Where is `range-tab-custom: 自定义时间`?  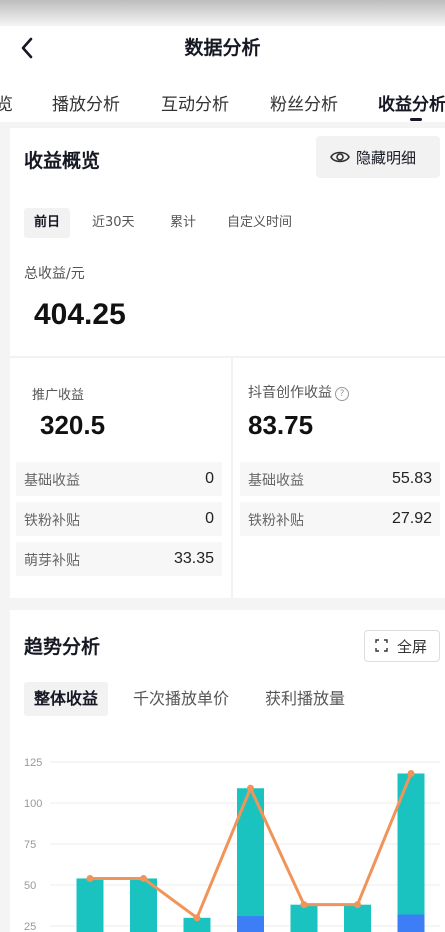
range-tab-custom: 自定义时间 is located at coordinates (259, 223).